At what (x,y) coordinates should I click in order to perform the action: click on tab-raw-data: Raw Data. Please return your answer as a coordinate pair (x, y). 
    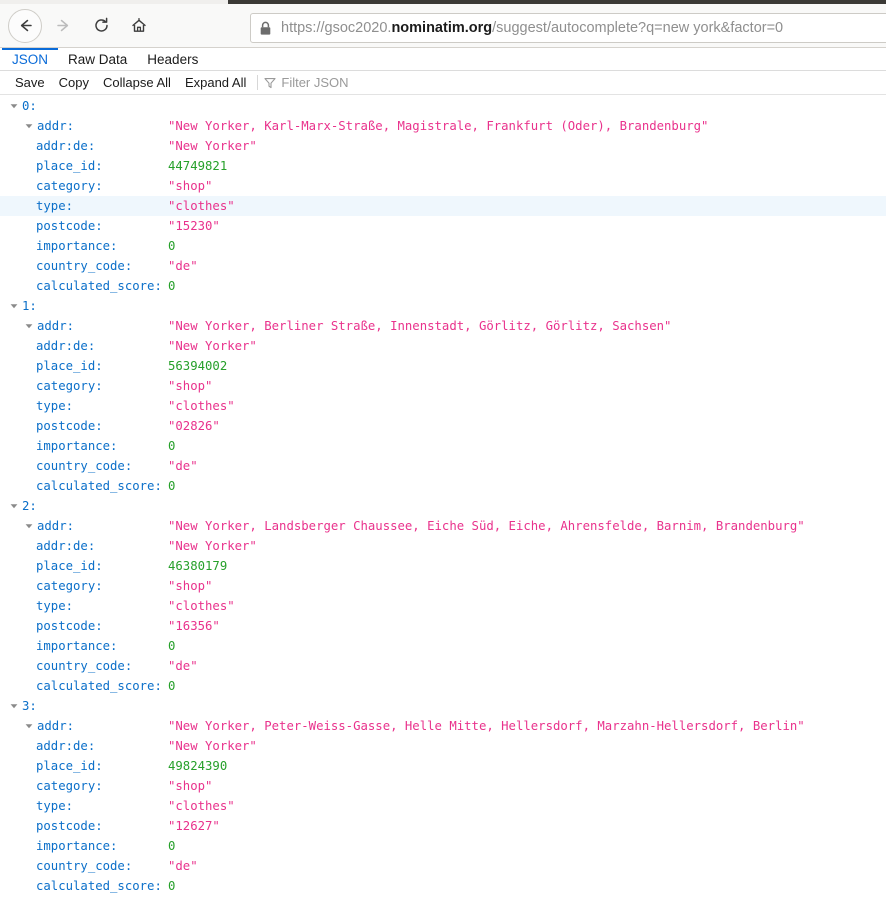
    Looking at the image, I should click on (97, 59).